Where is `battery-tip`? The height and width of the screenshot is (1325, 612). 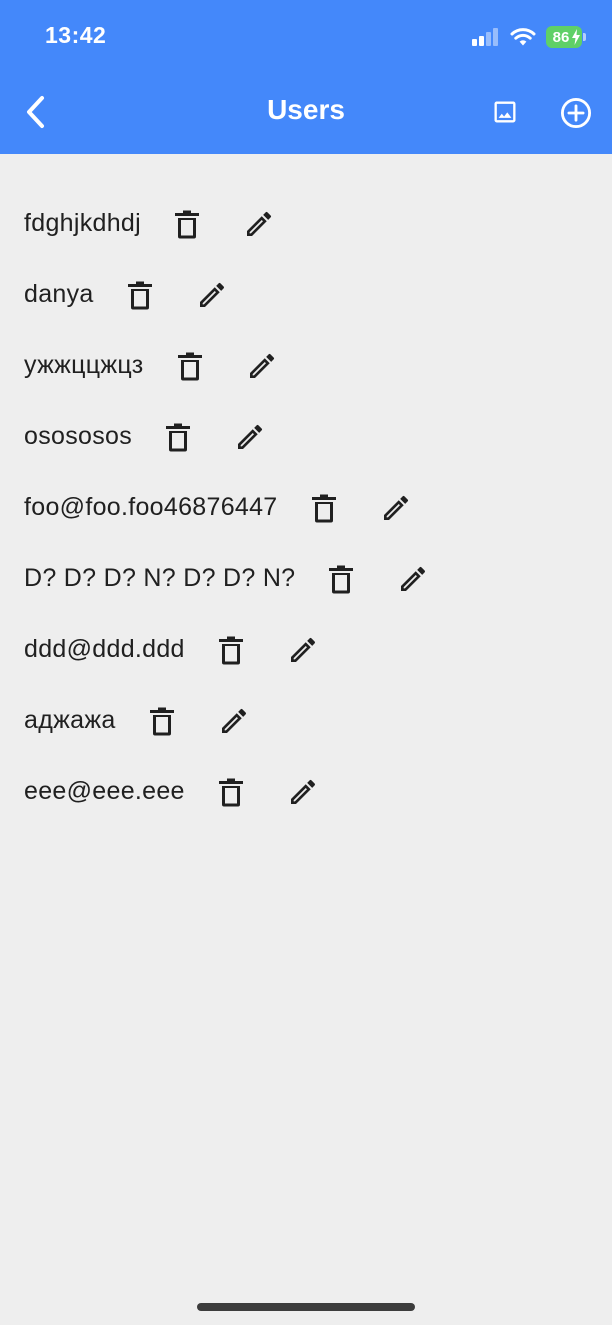
battery-tip is located at coordinates (584, 37).